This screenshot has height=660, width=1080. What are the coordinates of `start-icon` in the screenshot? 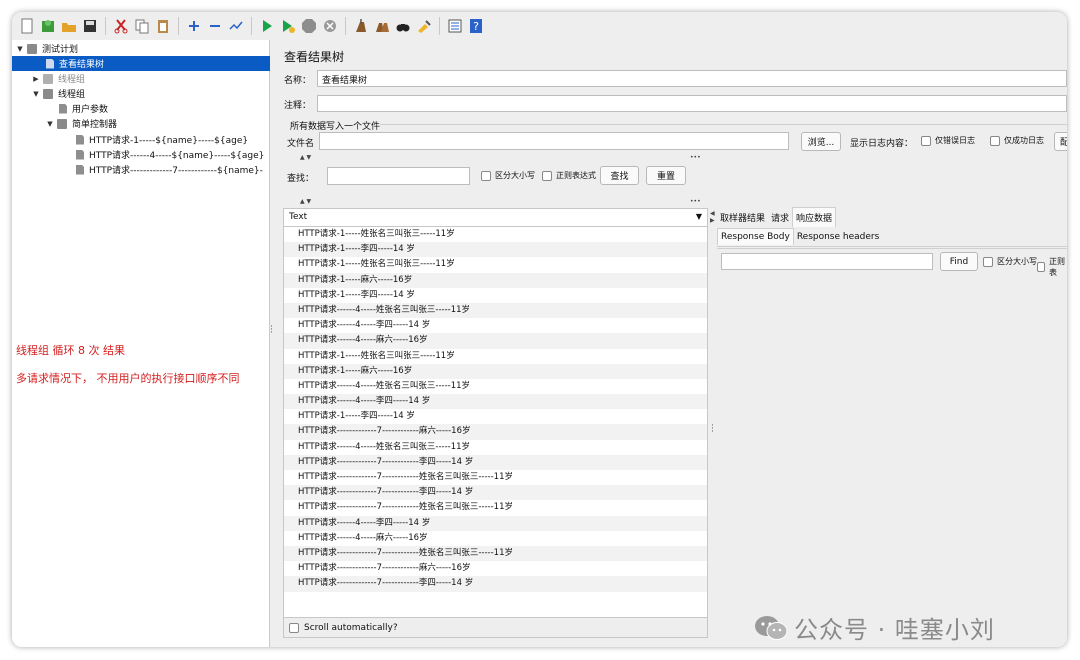 It's located at (267, 26).